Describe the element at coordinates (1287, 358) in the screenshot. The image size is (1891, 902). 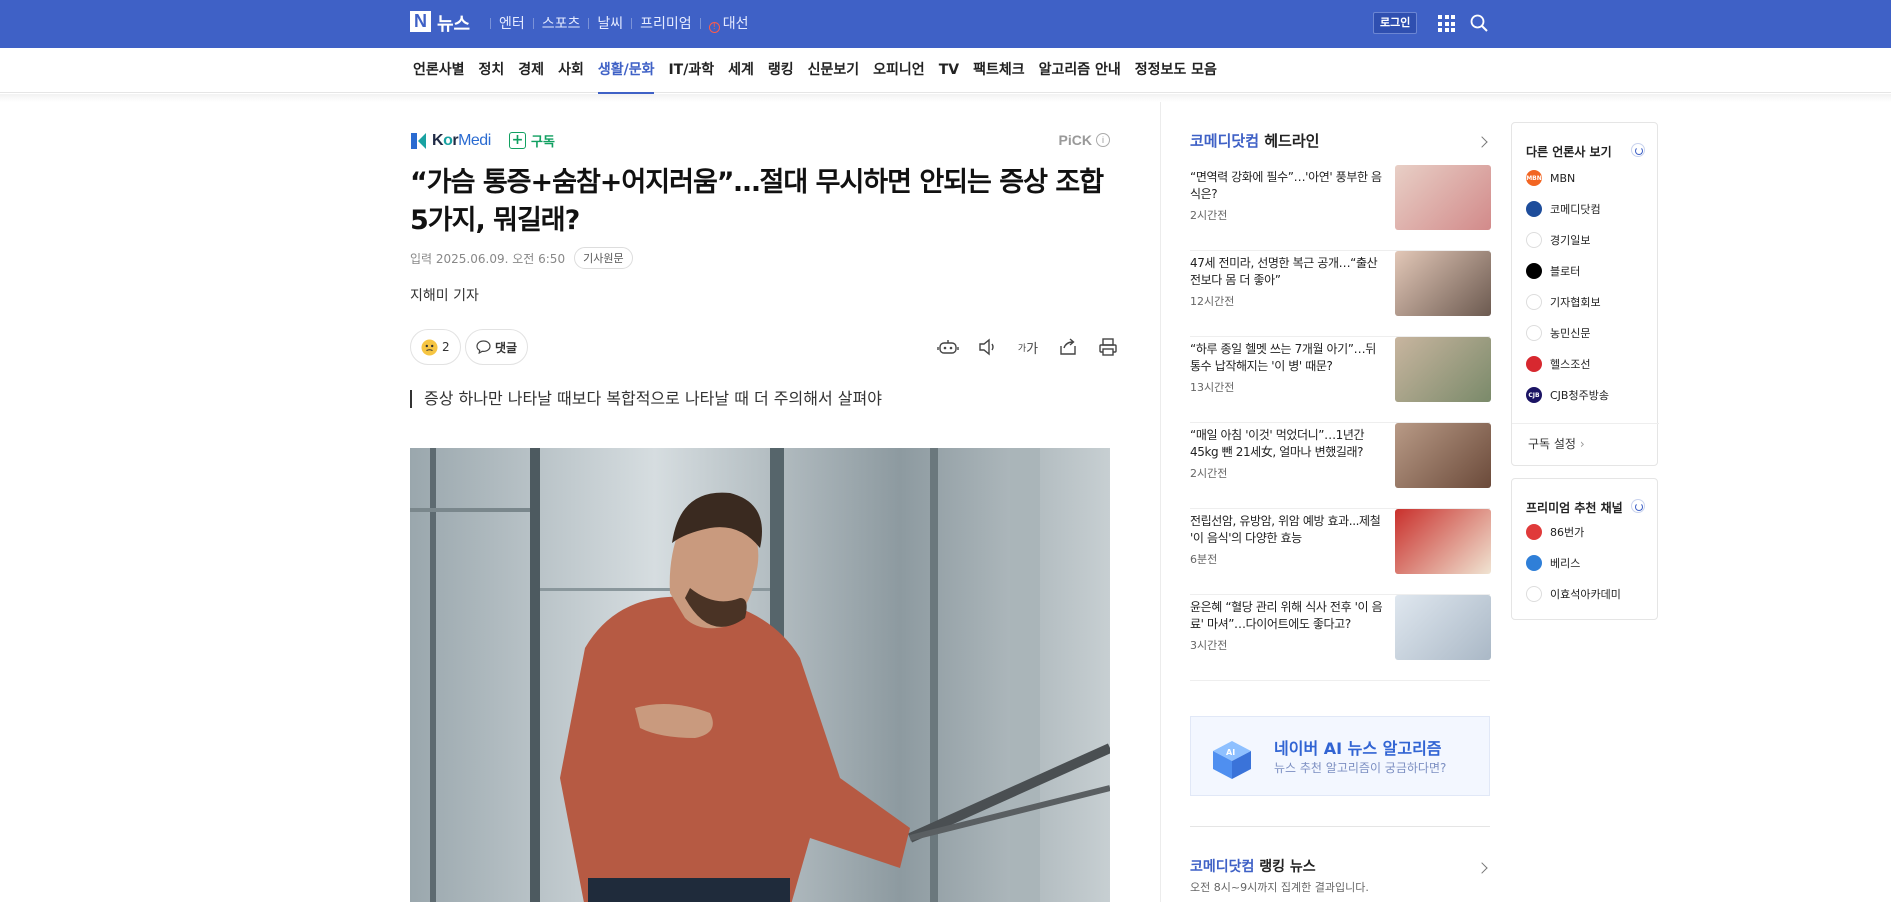
I see `headline-title: “하루 종일 헬멧 쓰는 7개월 아기”…뒤통수 납작해지는 '이 병' 때문?` at that location.